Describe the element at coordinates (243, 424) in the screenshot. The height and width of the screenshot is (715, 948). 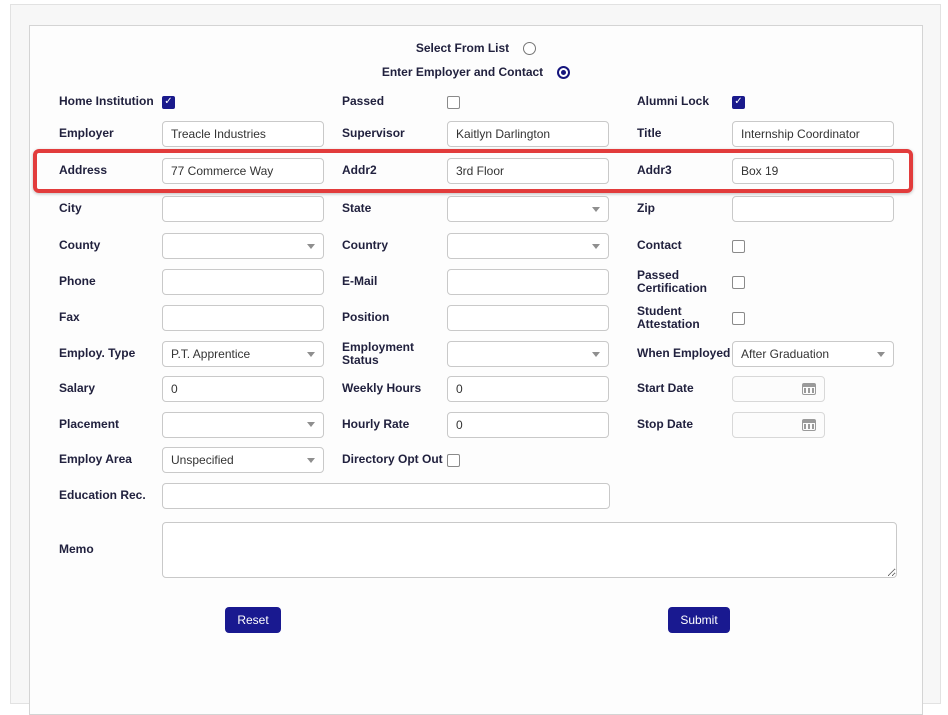
I see `placement-select` at that location.